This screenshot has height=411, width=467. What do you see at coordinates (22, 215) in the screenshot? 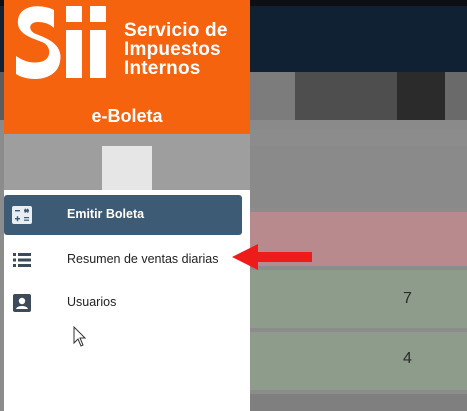
I see `calculator-icon` at bounding box center [22, 215].